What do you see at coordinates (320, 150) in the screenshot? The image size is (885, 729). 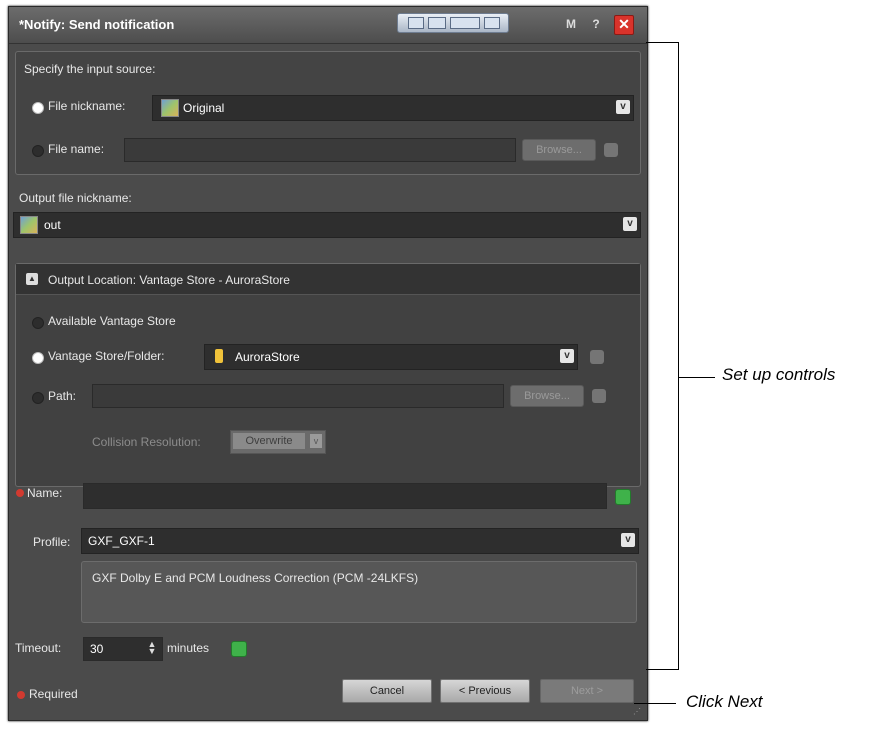 I see `file-name-input` at bounding box center [320, 150].